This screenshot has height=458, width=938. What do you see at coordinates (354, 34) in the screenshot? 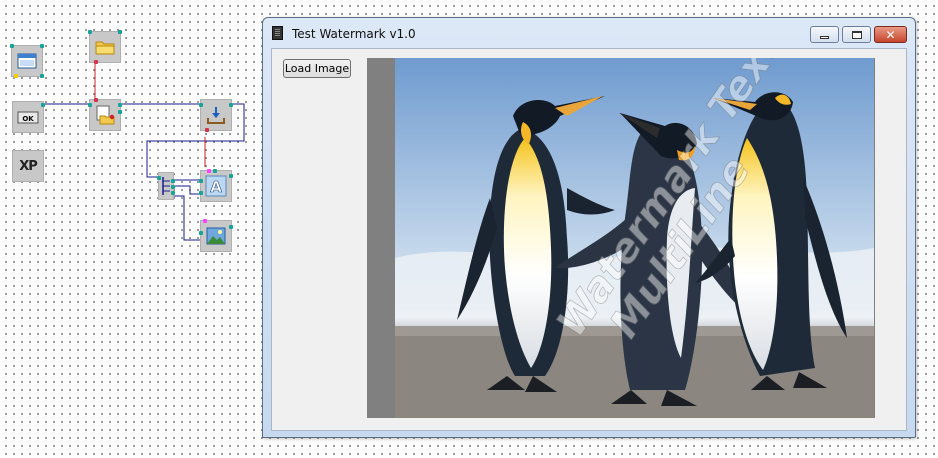
I see `window-title: Test Watermark v1.0` at bounding box center [354, 34].